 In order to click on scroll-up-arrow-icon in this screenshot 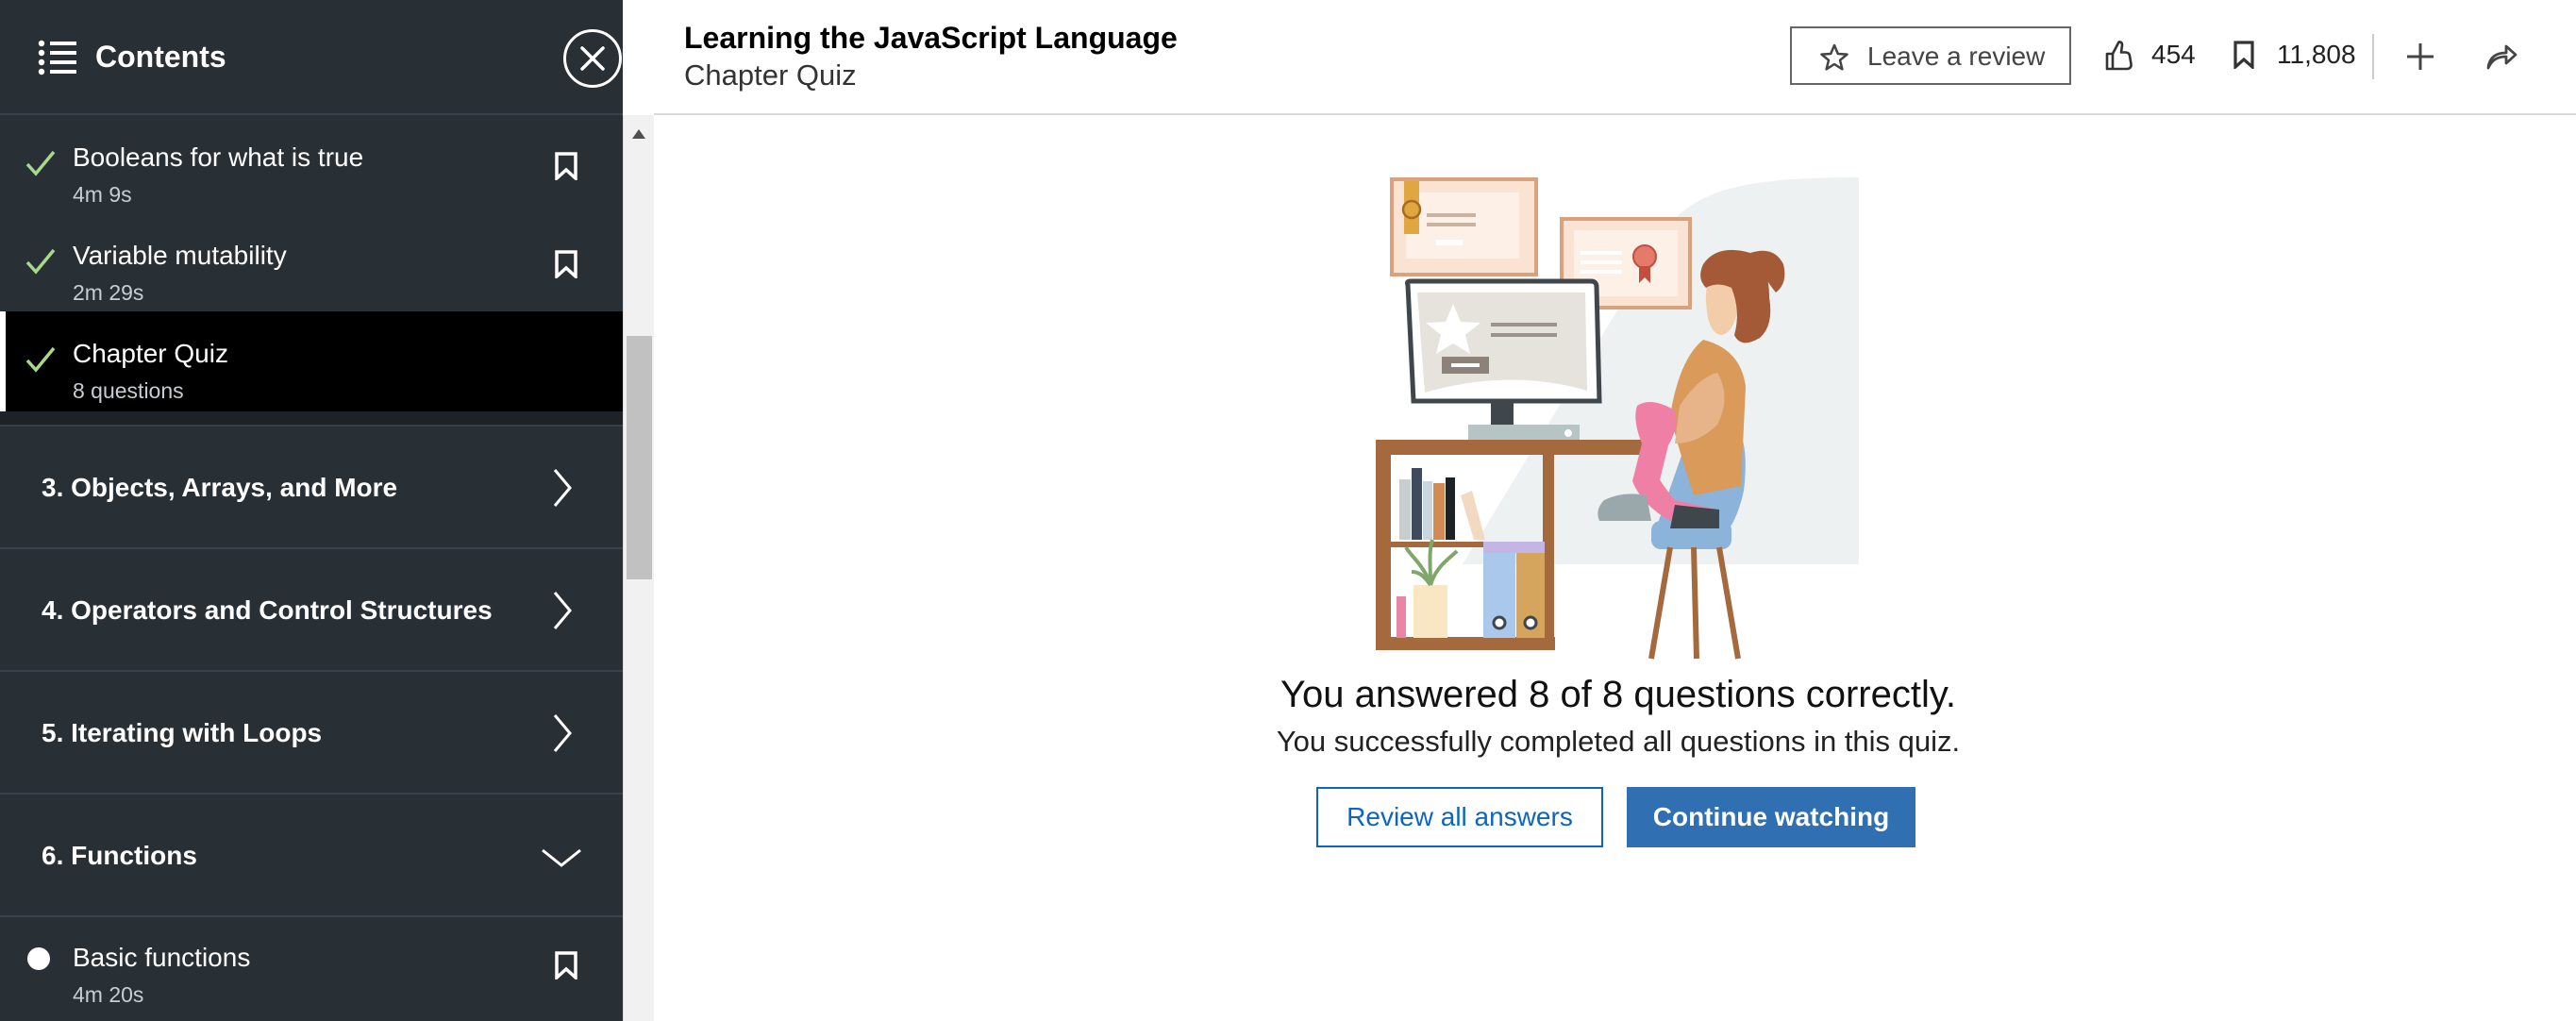, I will do `click(638, 134)`.